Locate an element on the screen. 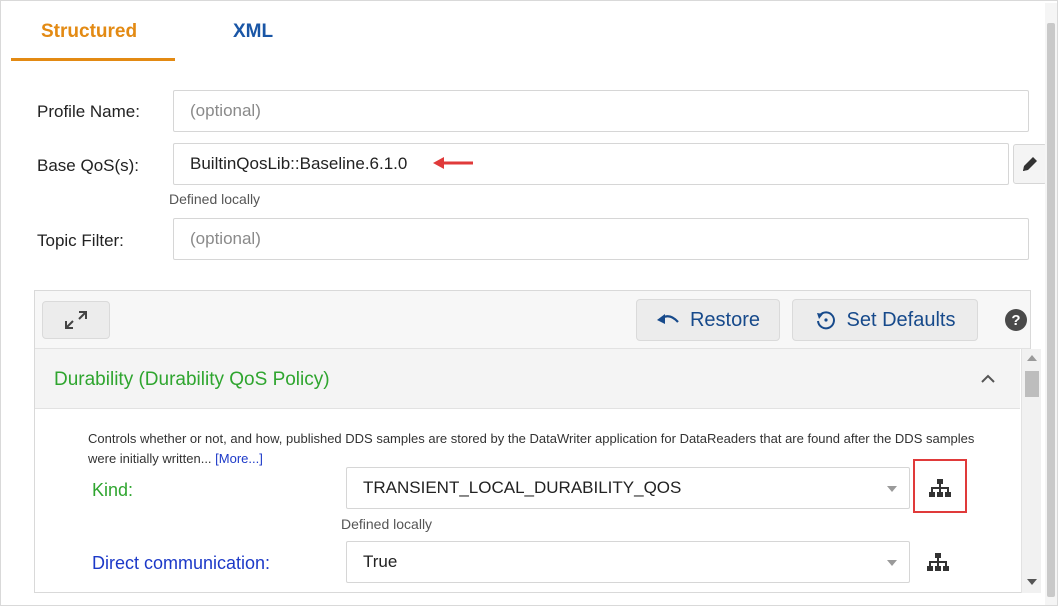  chevron-up-icon is located at coordinates (988, 378).